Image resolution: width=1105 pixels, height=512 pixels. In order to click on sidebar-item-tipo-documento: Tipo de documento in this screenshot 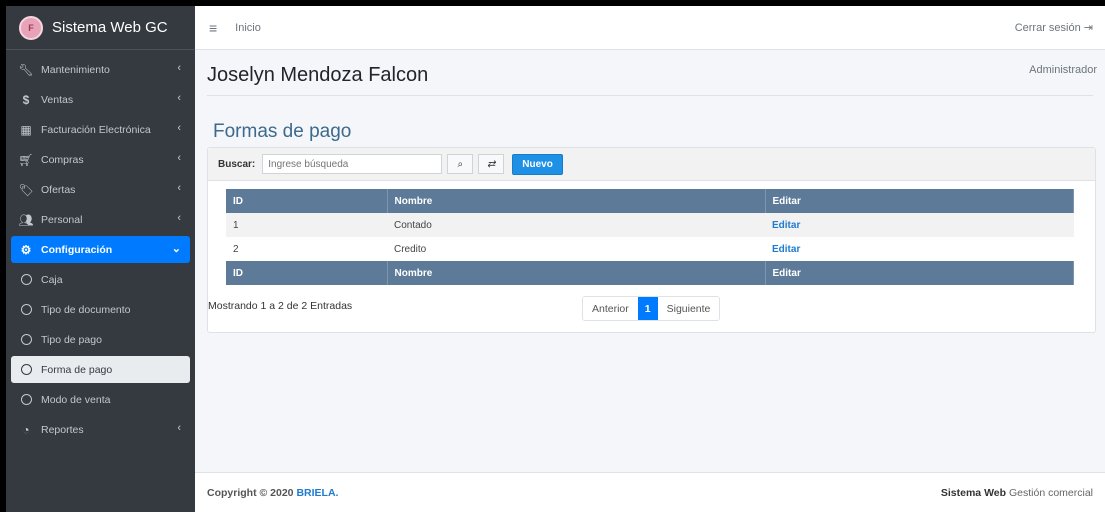, I will do `click(100, 309)`.